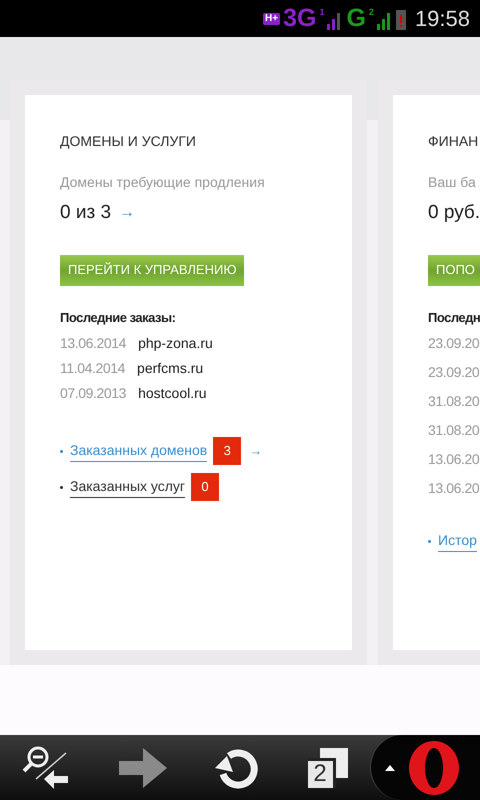 The image size is (480, 800). Describe the element at coordinates (356, 18) in the screenshot. I see `network-type: G` at that location.